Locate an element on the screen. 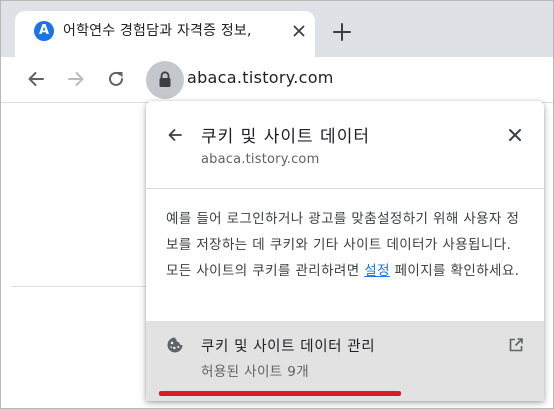 The width and height of the screenshot is (554, 409). cookie-icon is located at coordinates (175, 345).